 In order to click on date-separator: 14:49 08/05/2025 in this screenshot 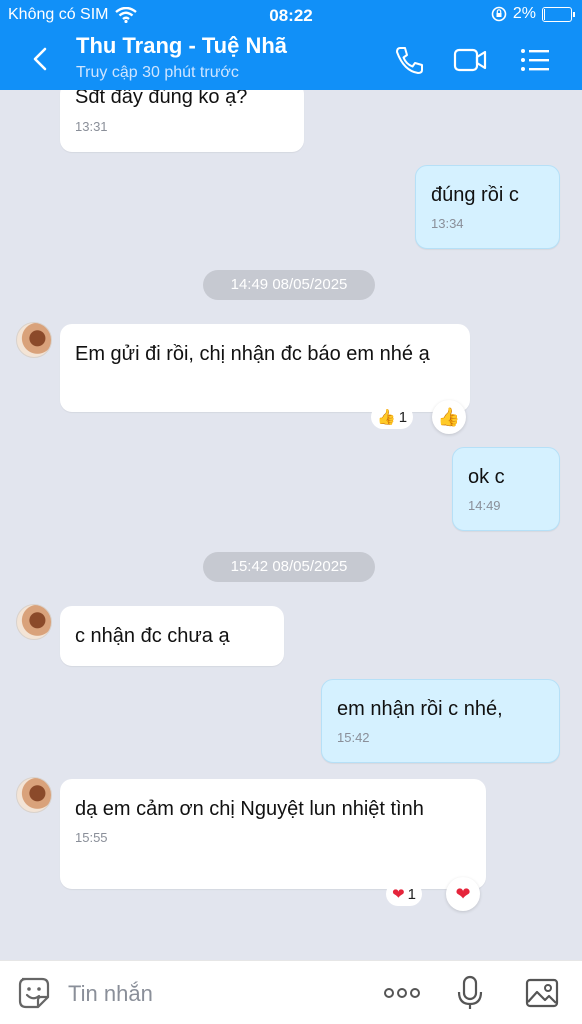, I will do `click(289, 285)`.